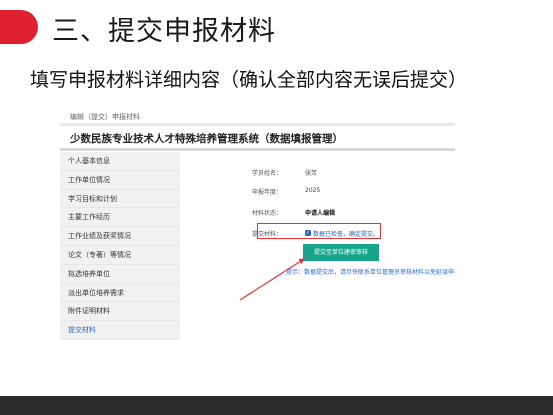 The height and width of the screenshot is (415, 553). What do you see at coordinates (120, 199) in the screenshot?
I see `sidebar-item-study-plan: 学习目标和计划` at bounding box center [120, 199].